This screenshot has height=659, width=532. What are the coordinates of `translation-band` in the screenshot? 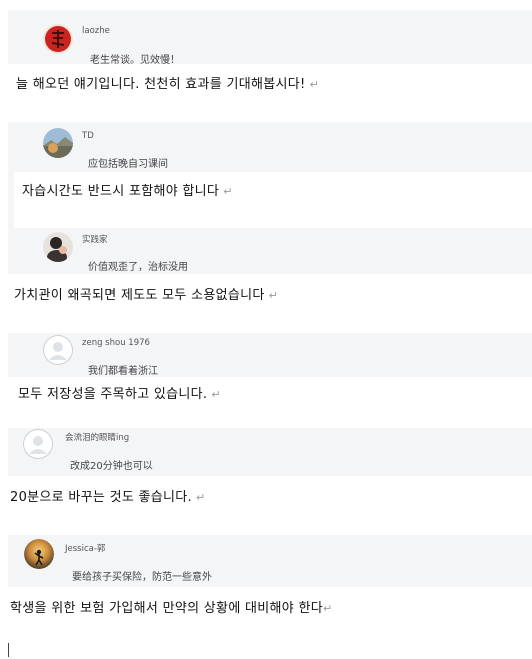 It's located at (11, 200).